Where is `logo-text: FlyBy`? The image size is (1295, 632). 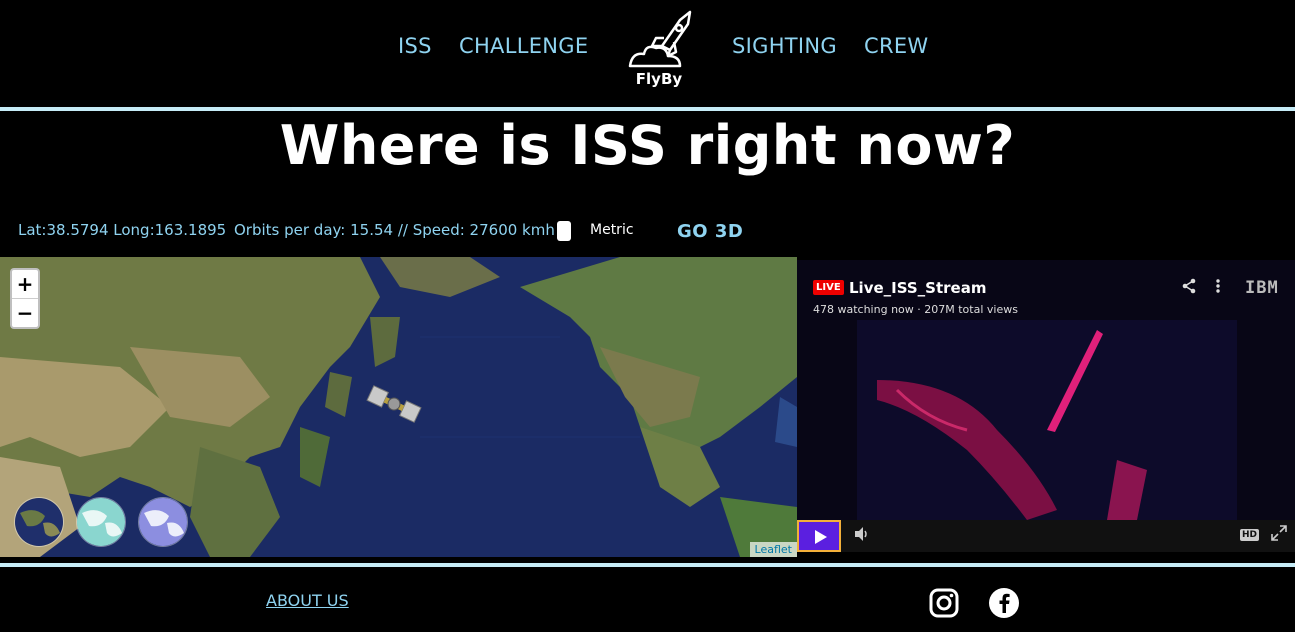
logo-text: FlyBy is located at coordinates (659, 79).